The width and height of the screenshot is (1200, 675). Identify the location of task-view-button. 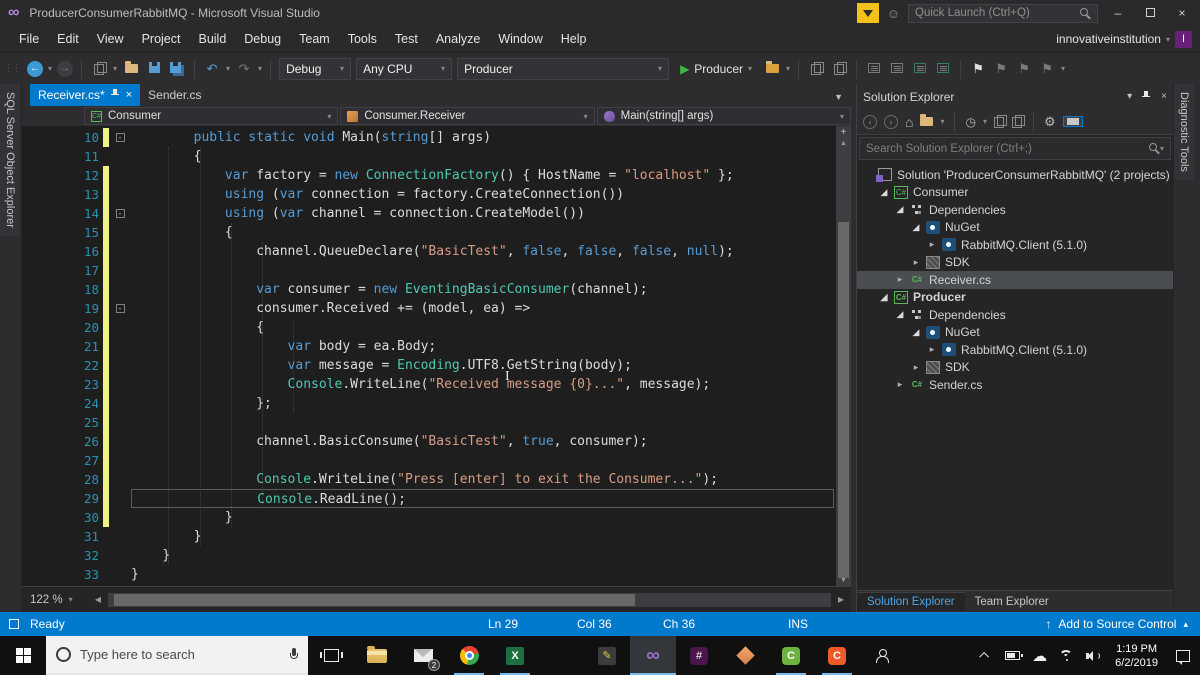
(331, 655).